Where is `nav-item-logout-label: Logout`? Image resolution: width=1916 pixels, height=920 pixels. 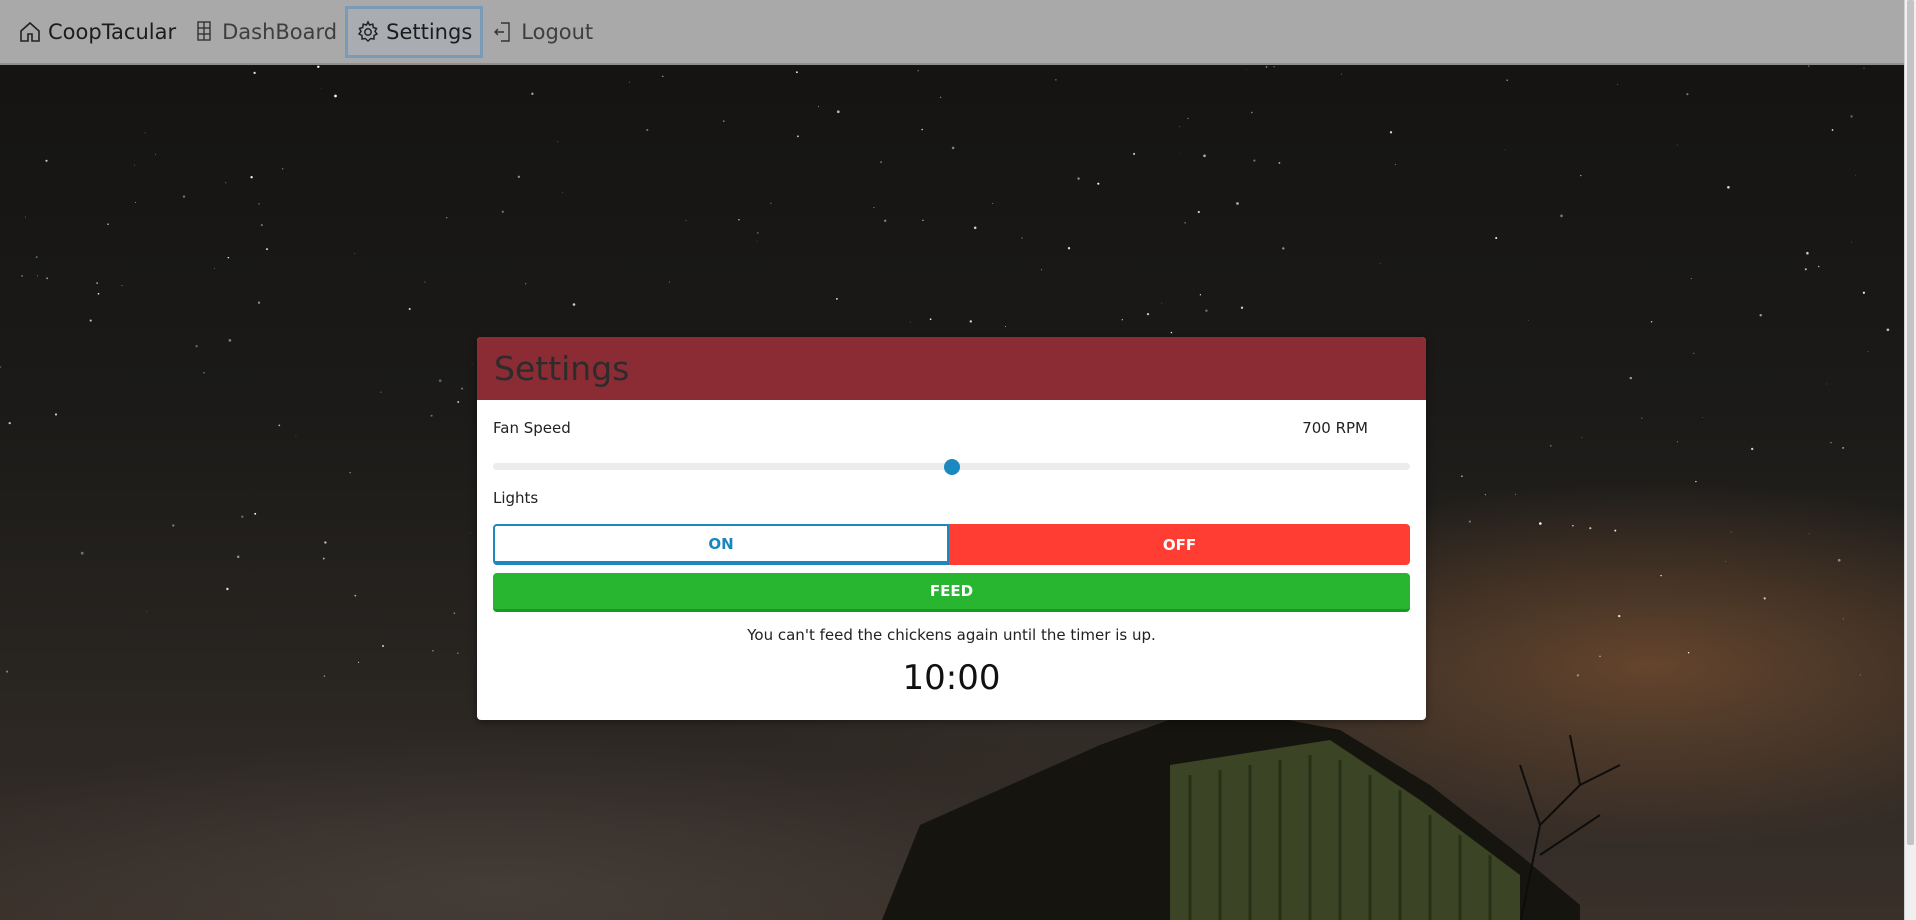
nav-item-logout-label: Logout is located at coordinates (557, 31).